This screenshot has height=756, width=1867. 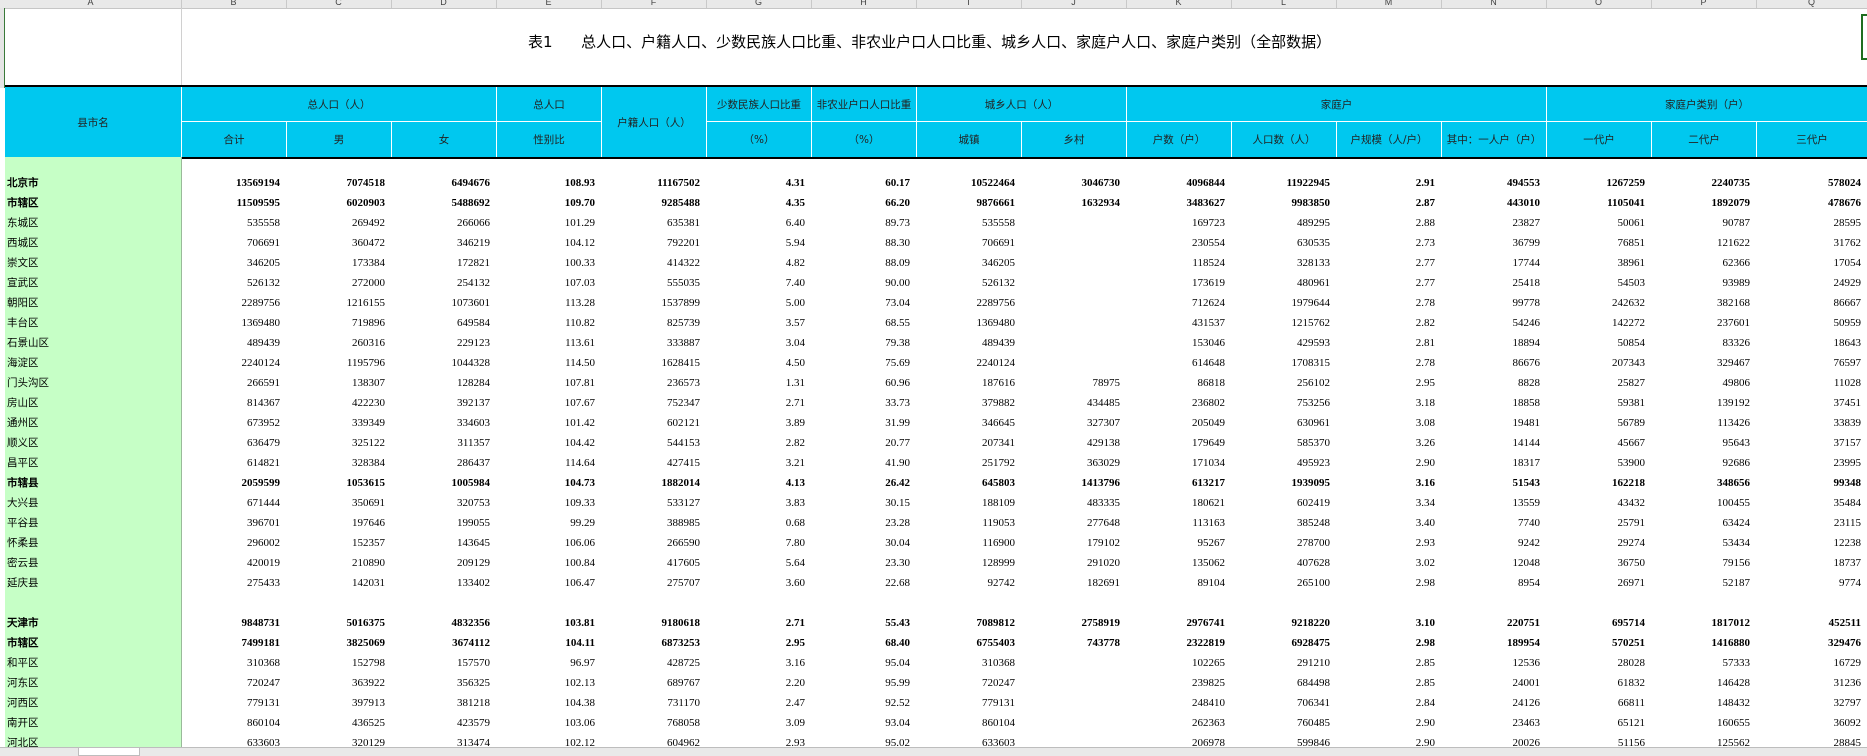 What do you see at coordinates (860, 423) in the screenshot?
I see `value-cell: 31.99` at bounding box center [860, 423].